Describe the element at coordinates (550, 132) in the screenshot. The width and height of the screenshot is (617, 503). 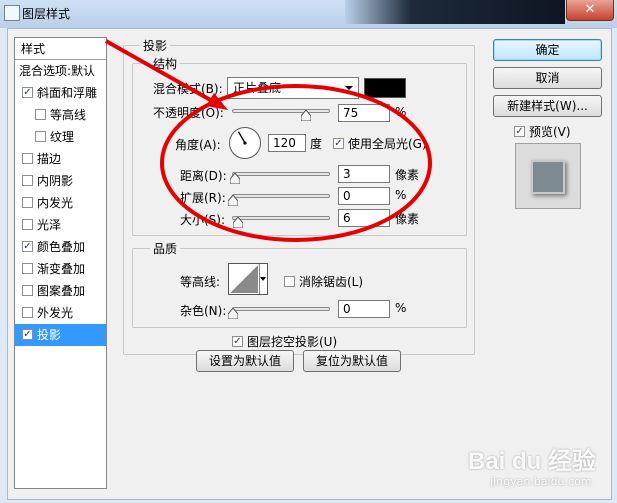
I see `preview-label: 预览(V)` at that location.